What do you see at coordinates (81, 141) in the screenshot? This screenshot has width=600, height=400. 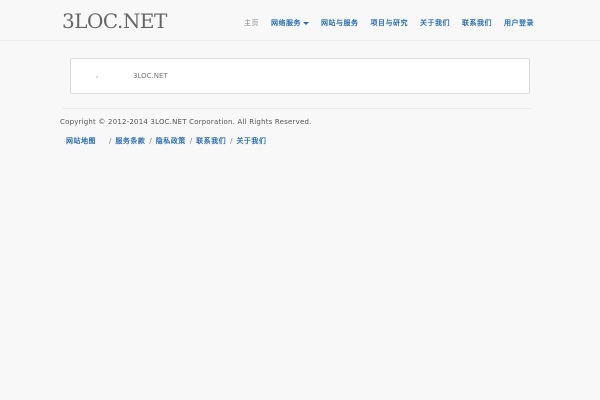 I see `footer-link-sitemap: 网站地图` at bounding box center [81, 141].